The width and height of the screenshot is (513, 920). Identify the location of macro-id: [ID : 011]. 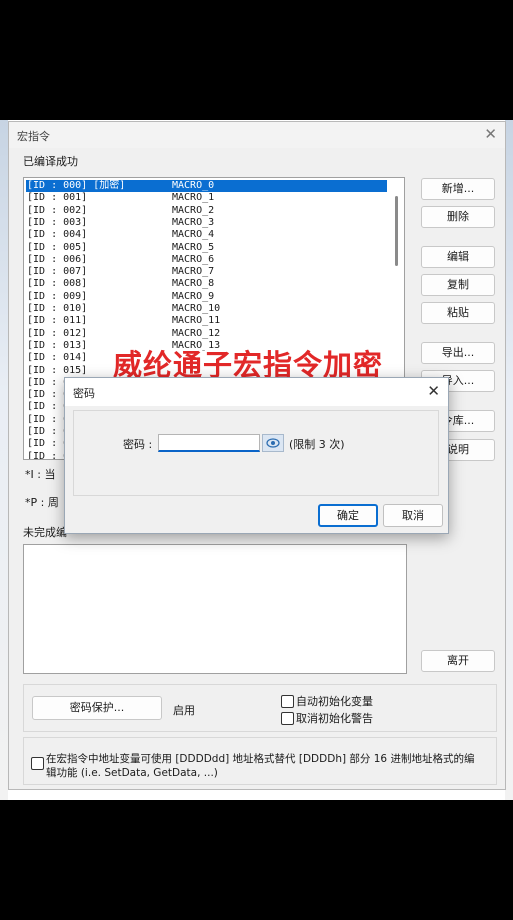
(57, 321).